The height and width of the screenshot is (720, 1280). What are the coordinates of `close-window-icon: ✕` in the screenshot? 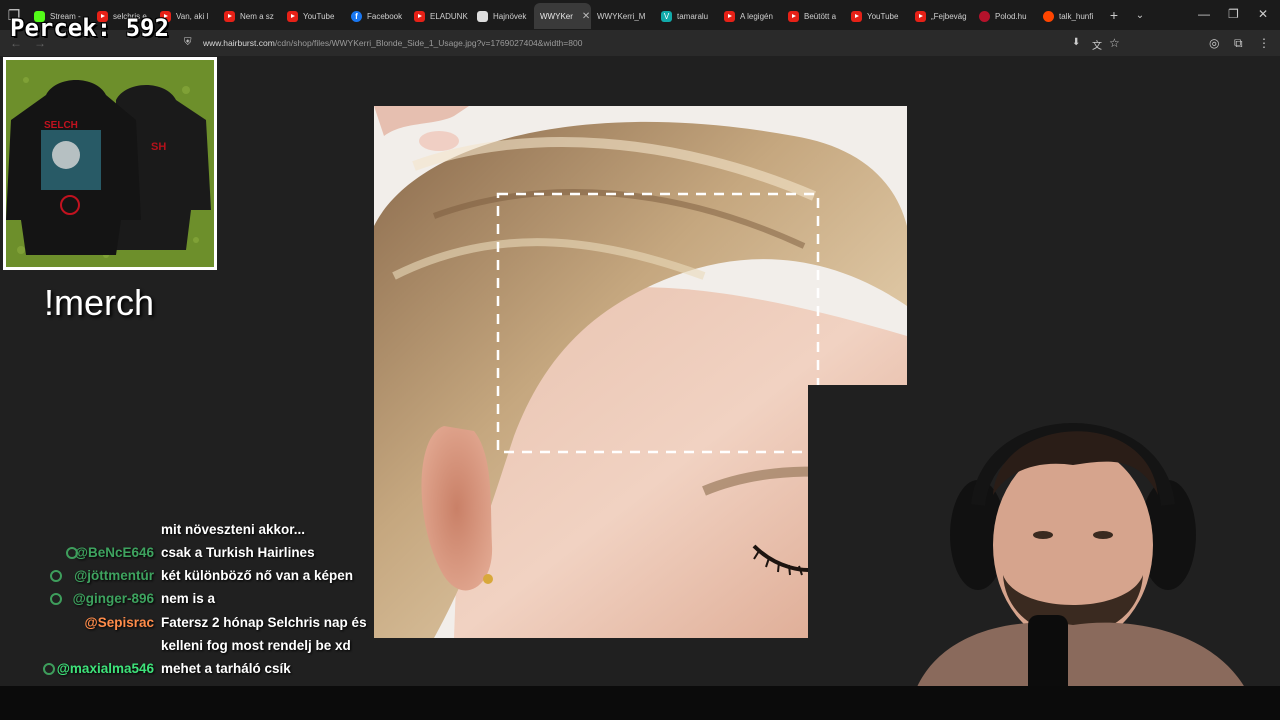 It's located at (1263, 14).